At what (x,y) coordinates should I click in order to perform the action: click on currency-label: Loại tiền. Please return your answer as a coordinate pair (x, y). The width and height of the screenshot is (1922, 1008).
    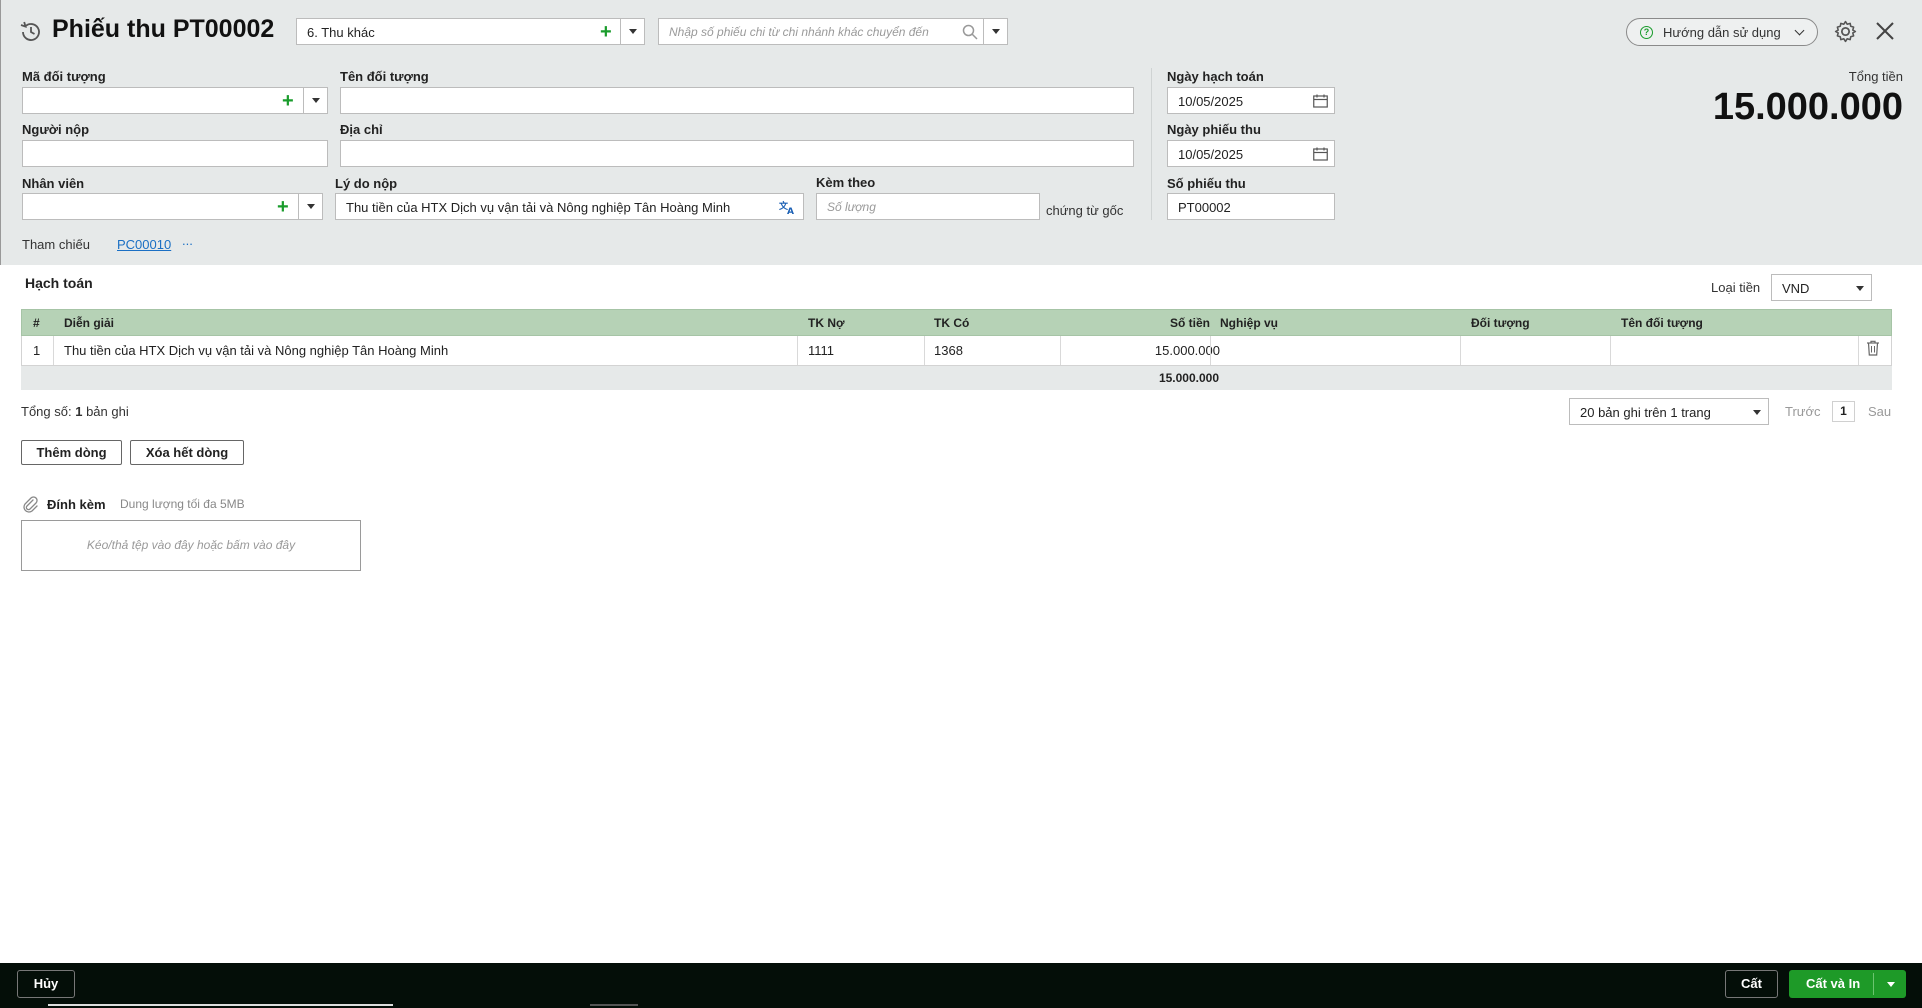
    Looking at the image, I should click on (1736, 287).